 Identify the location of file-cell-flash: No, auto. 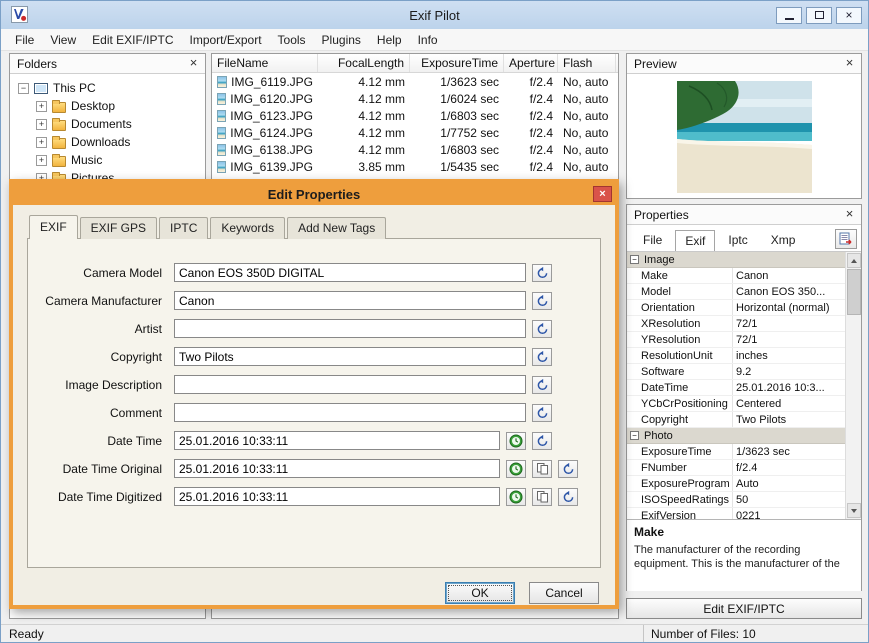
(586, 115).